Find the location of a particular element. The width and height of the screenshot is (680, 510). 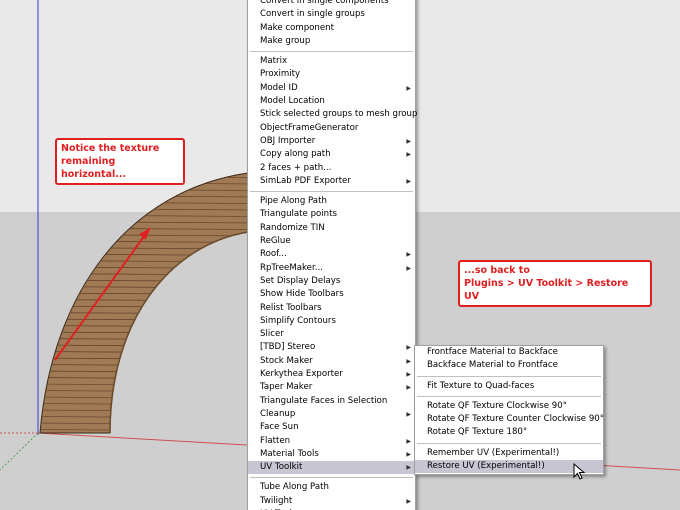

menu-item-label: Proximity is located at coordinates (280, 74).